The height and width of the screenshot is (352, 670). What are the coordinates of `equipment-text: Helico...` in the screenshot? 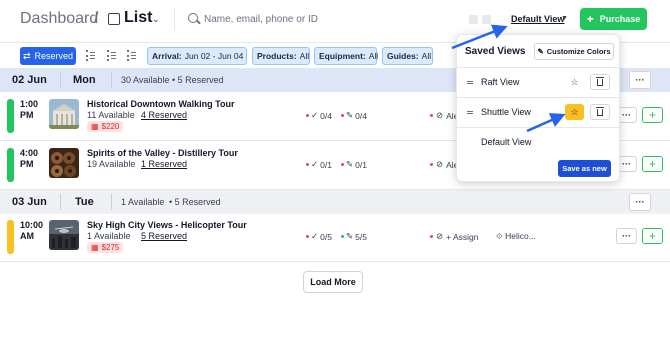 It's located at (520, 236).